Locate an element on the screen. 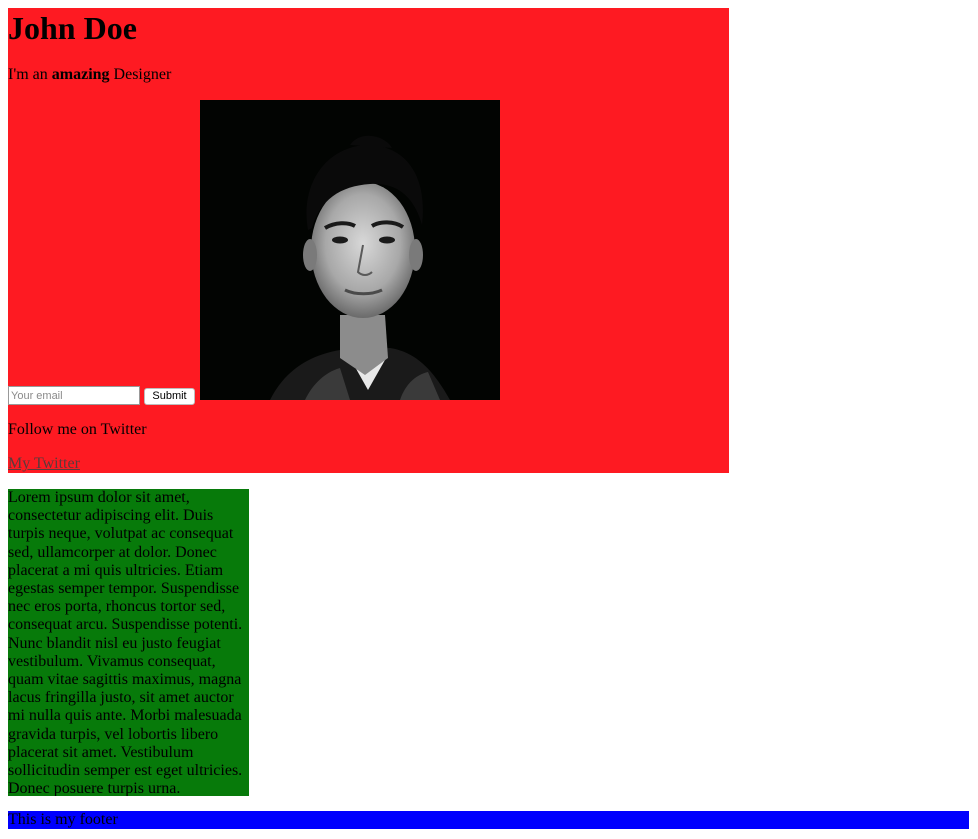 This screenshot has height=839, width=978. tagline-suffix: Designer is located at coordinates (140, 74).